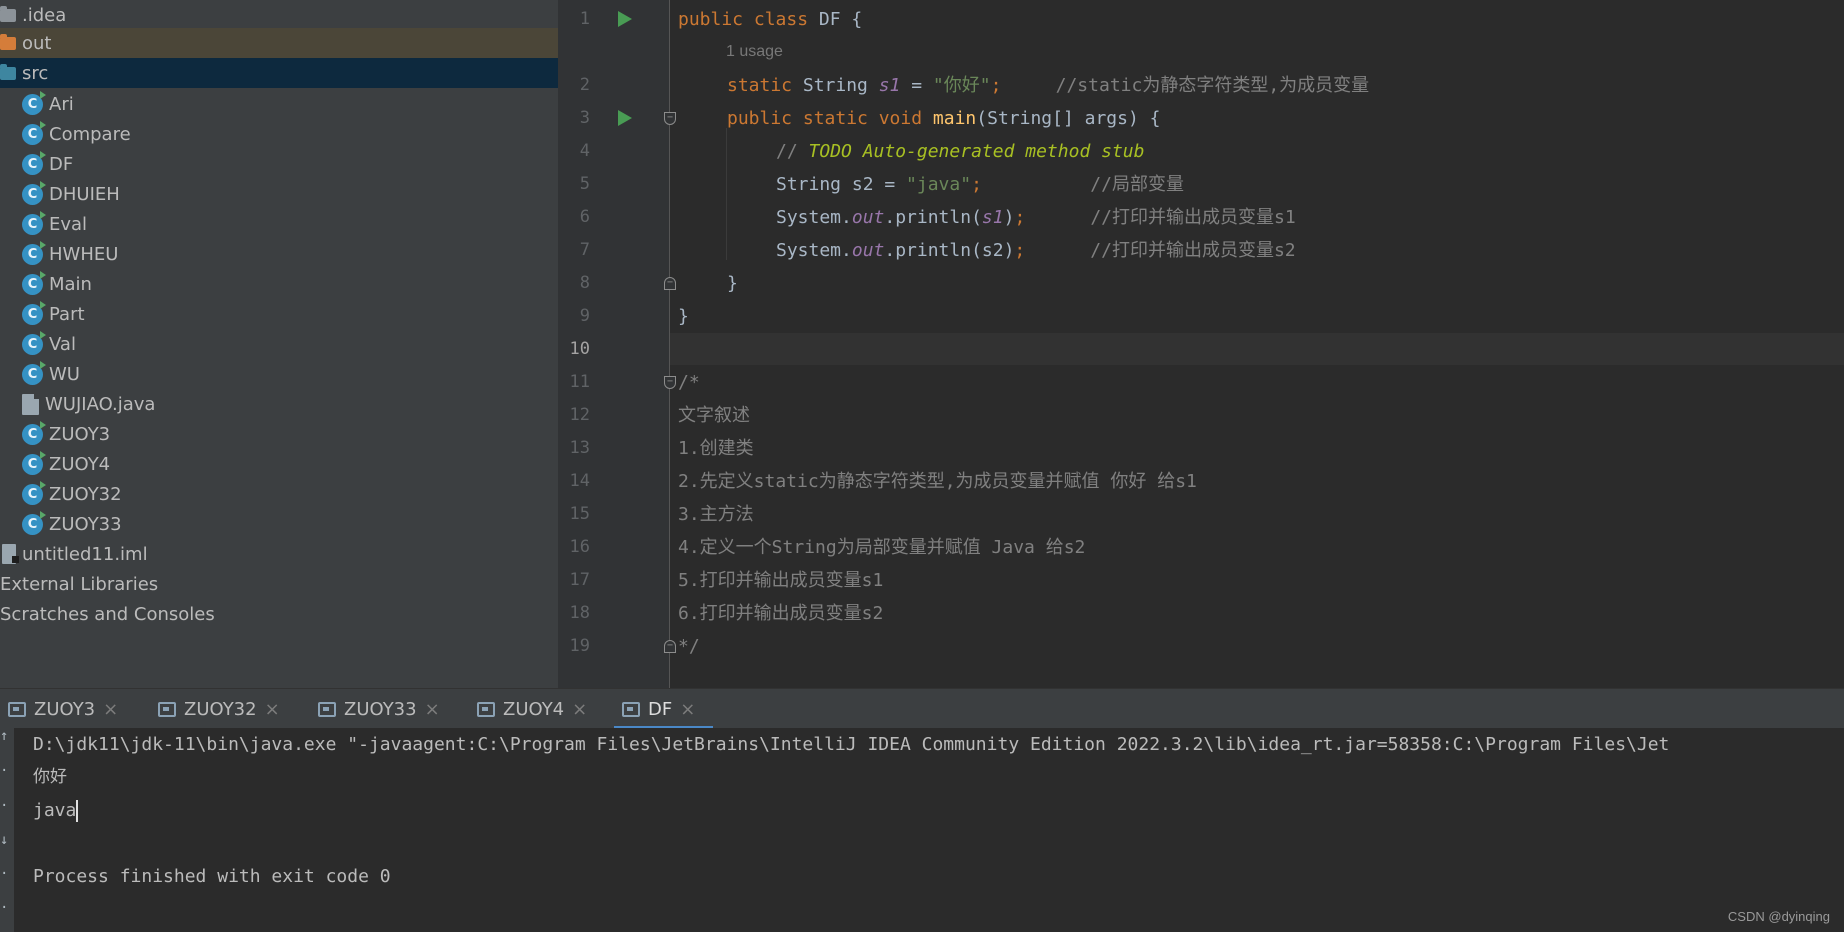 Image resolution: width=1844 pixels, height=932 pixels. I want to click on tree-item-label: Scratches and Consoles, so click(107, 614).